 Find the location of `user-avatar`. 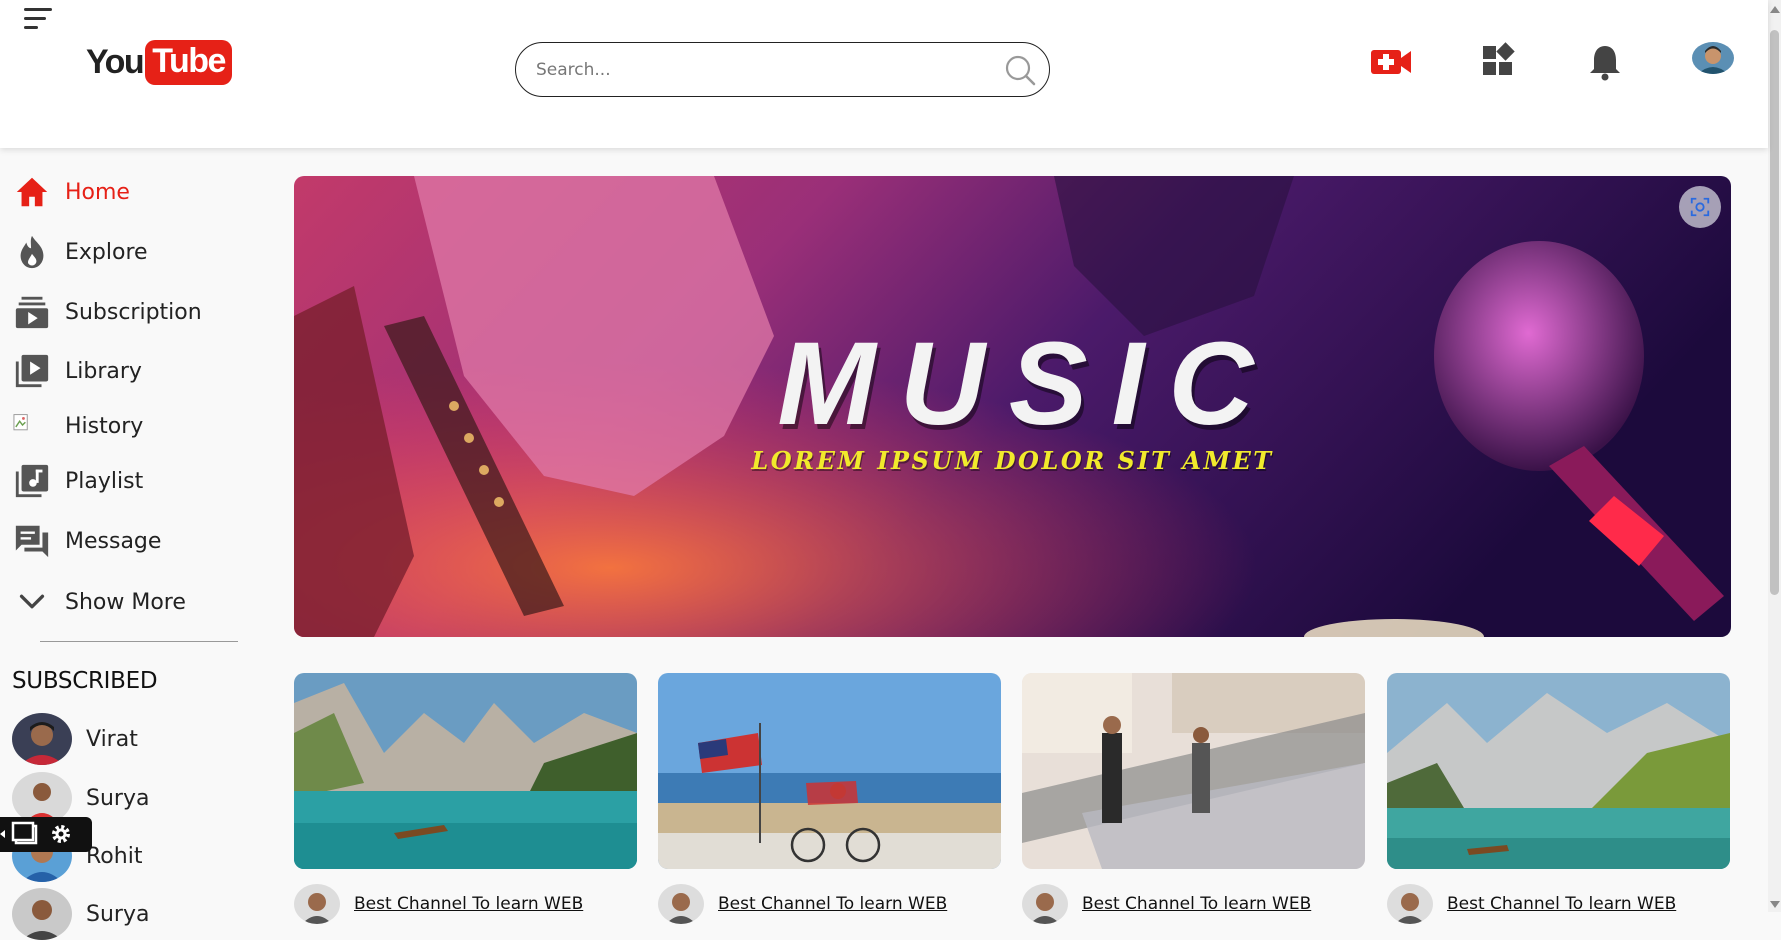

user-avatar is located at coordinates (1713, 58).